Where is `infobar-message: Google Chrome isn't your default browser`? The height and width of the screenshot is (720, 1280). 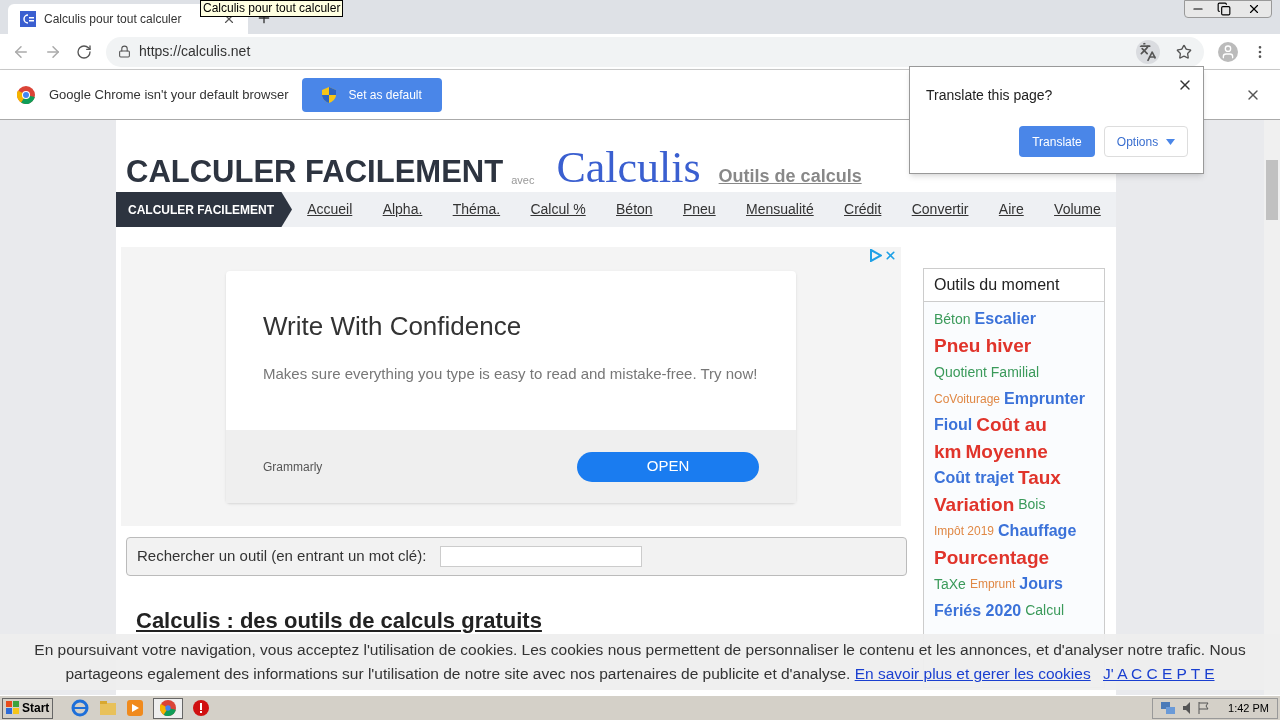 infobar-message: Google Chrome isn't your default browser is located at coordinates (169, 94).